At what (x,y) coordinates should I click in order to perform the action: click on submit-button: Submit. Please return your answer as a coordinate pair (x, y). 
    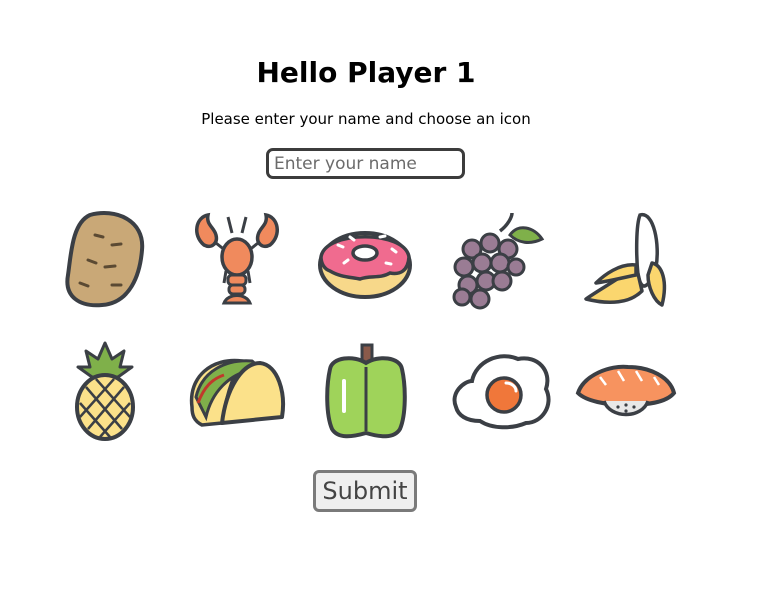
    Looking at the image, I should click on (365, 491).